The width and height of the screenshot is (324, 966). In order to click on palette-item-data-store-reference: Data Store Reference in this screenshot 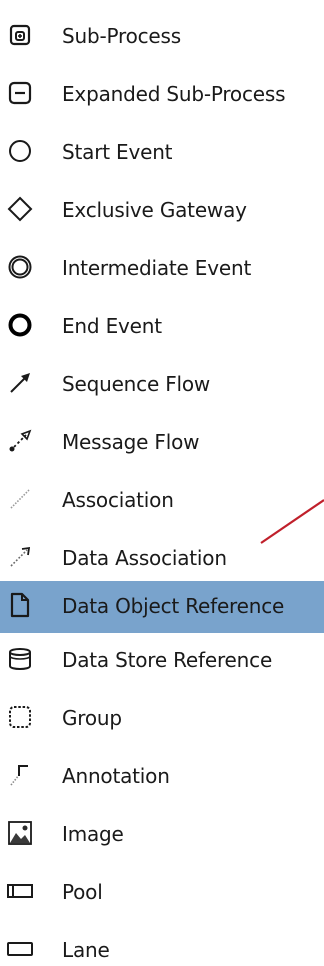, I will do `click(162, 661)`.